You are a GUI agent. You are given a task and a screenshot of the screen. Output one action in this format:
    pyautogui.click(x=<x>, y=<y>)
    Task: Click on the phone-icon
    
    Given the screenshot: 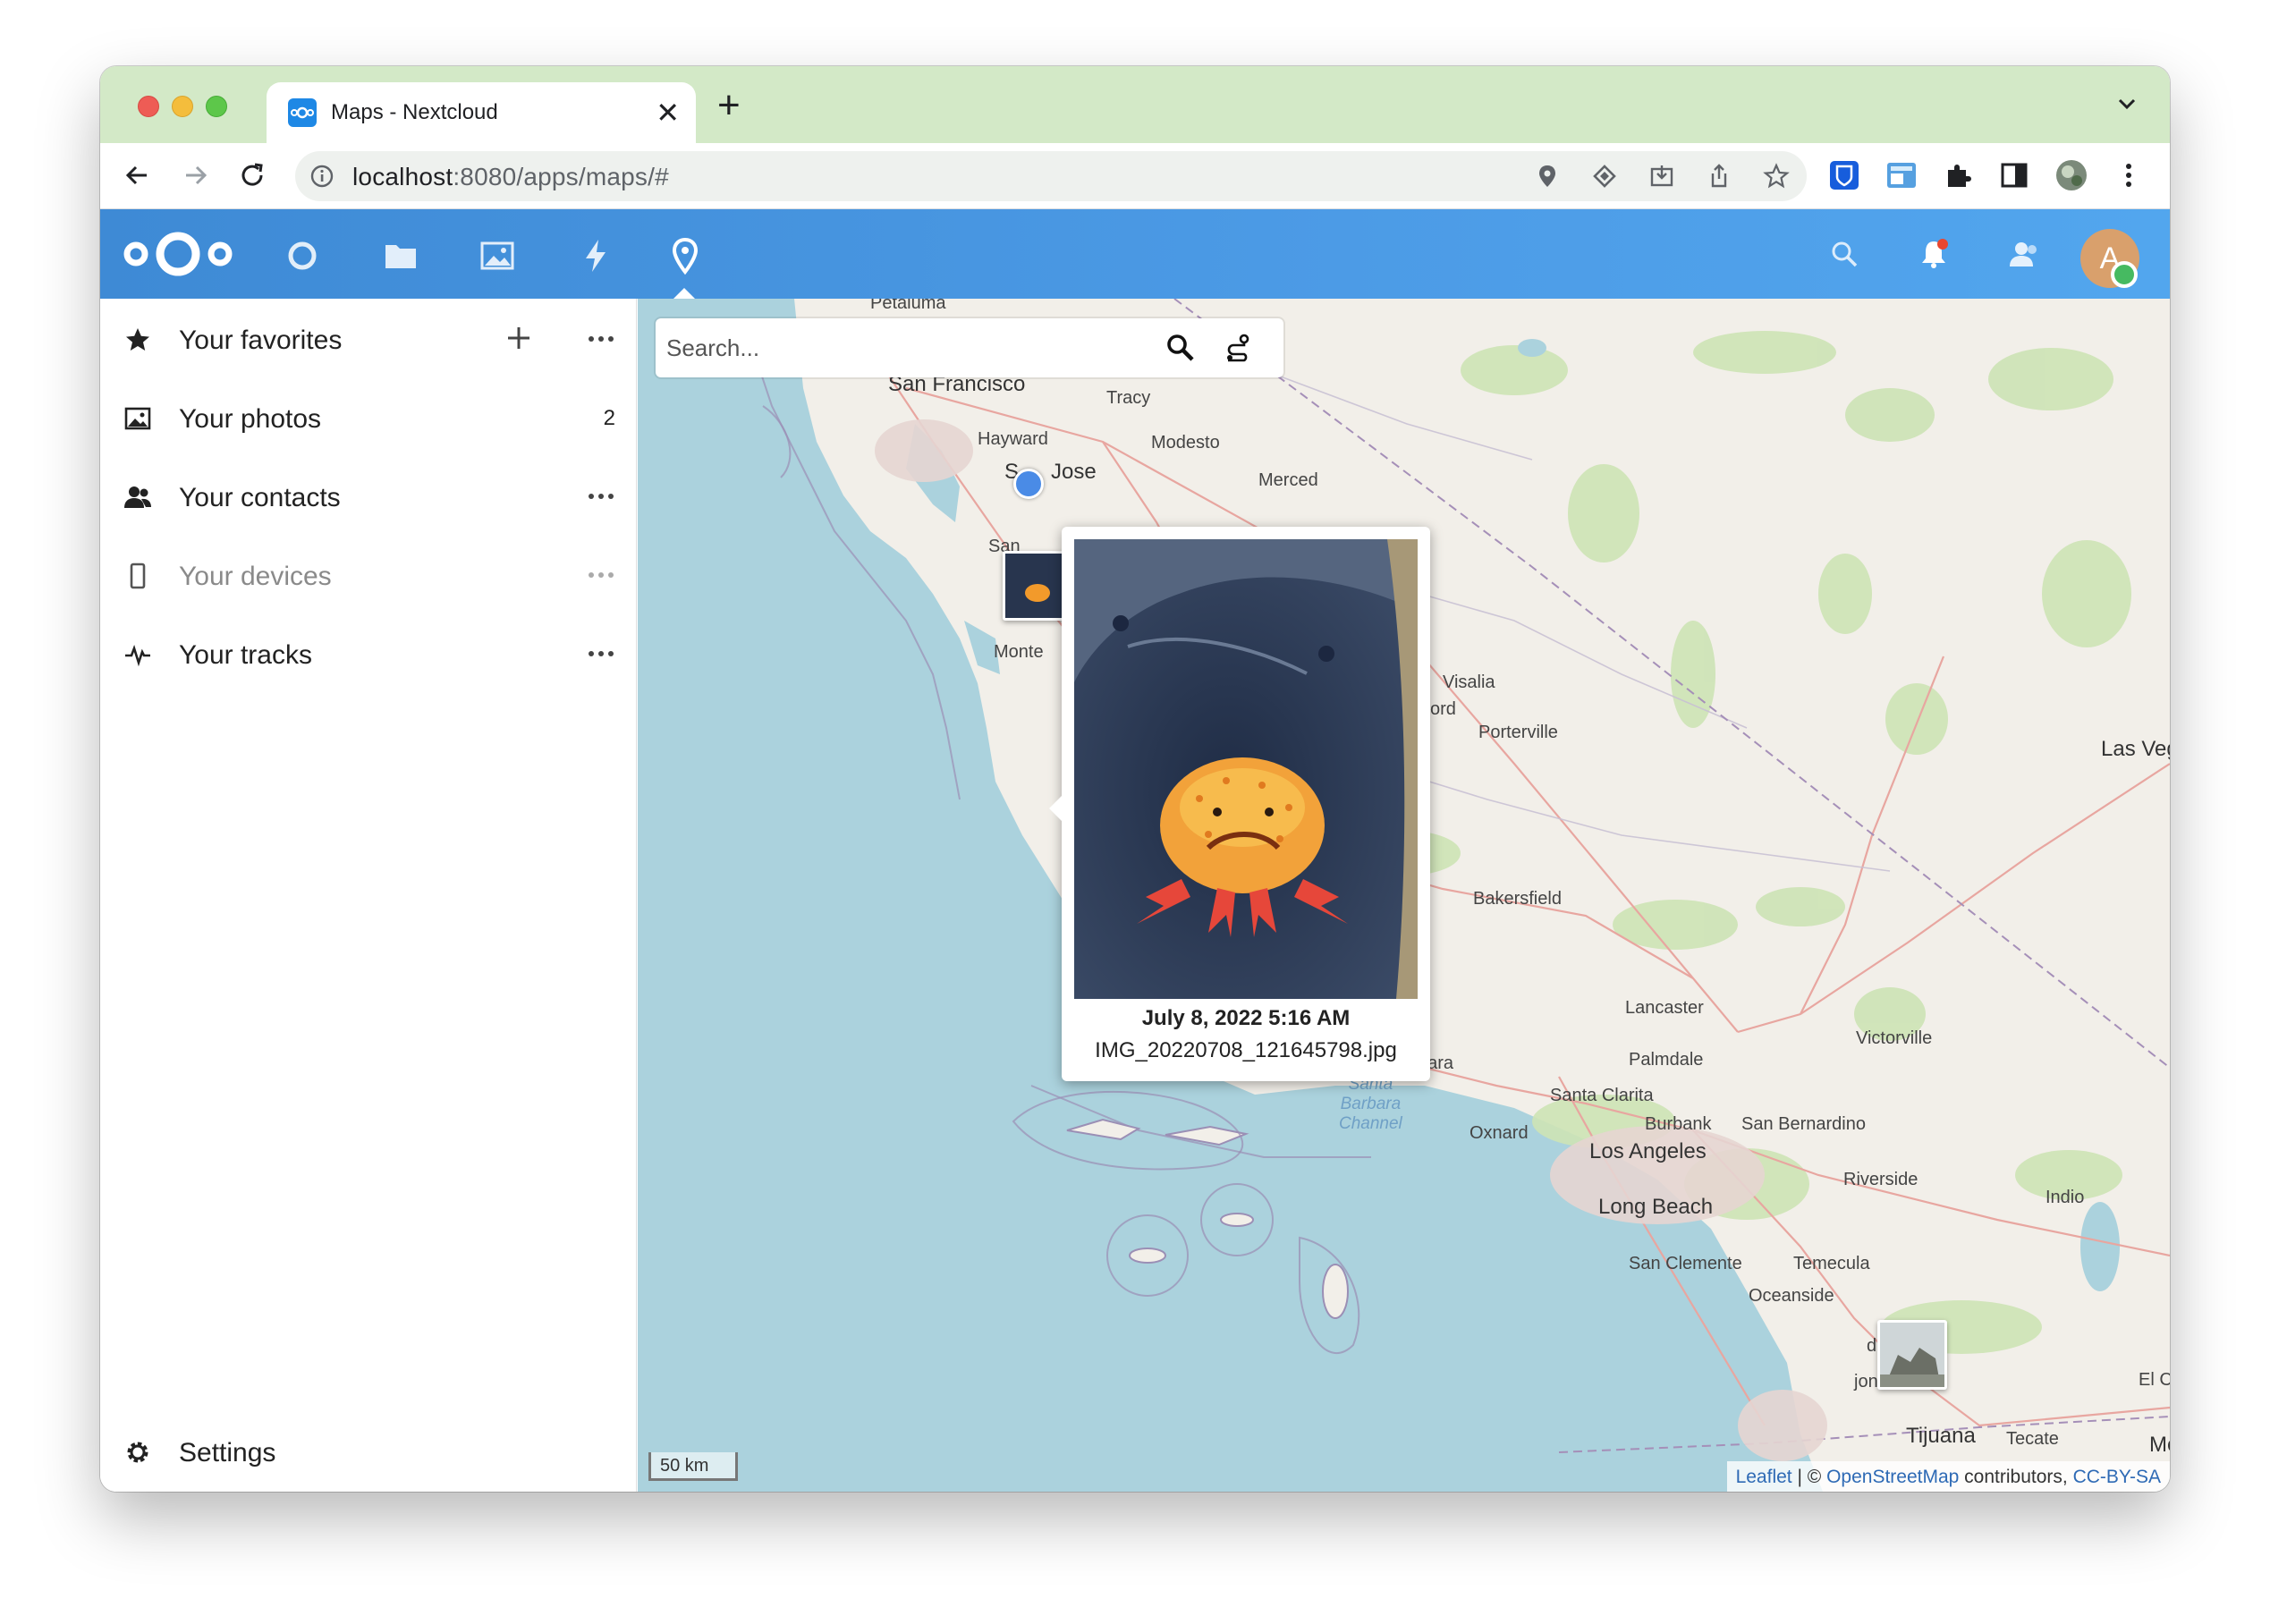 What is the action you would take?
    pyautogui.click(x=138, y=575)
    